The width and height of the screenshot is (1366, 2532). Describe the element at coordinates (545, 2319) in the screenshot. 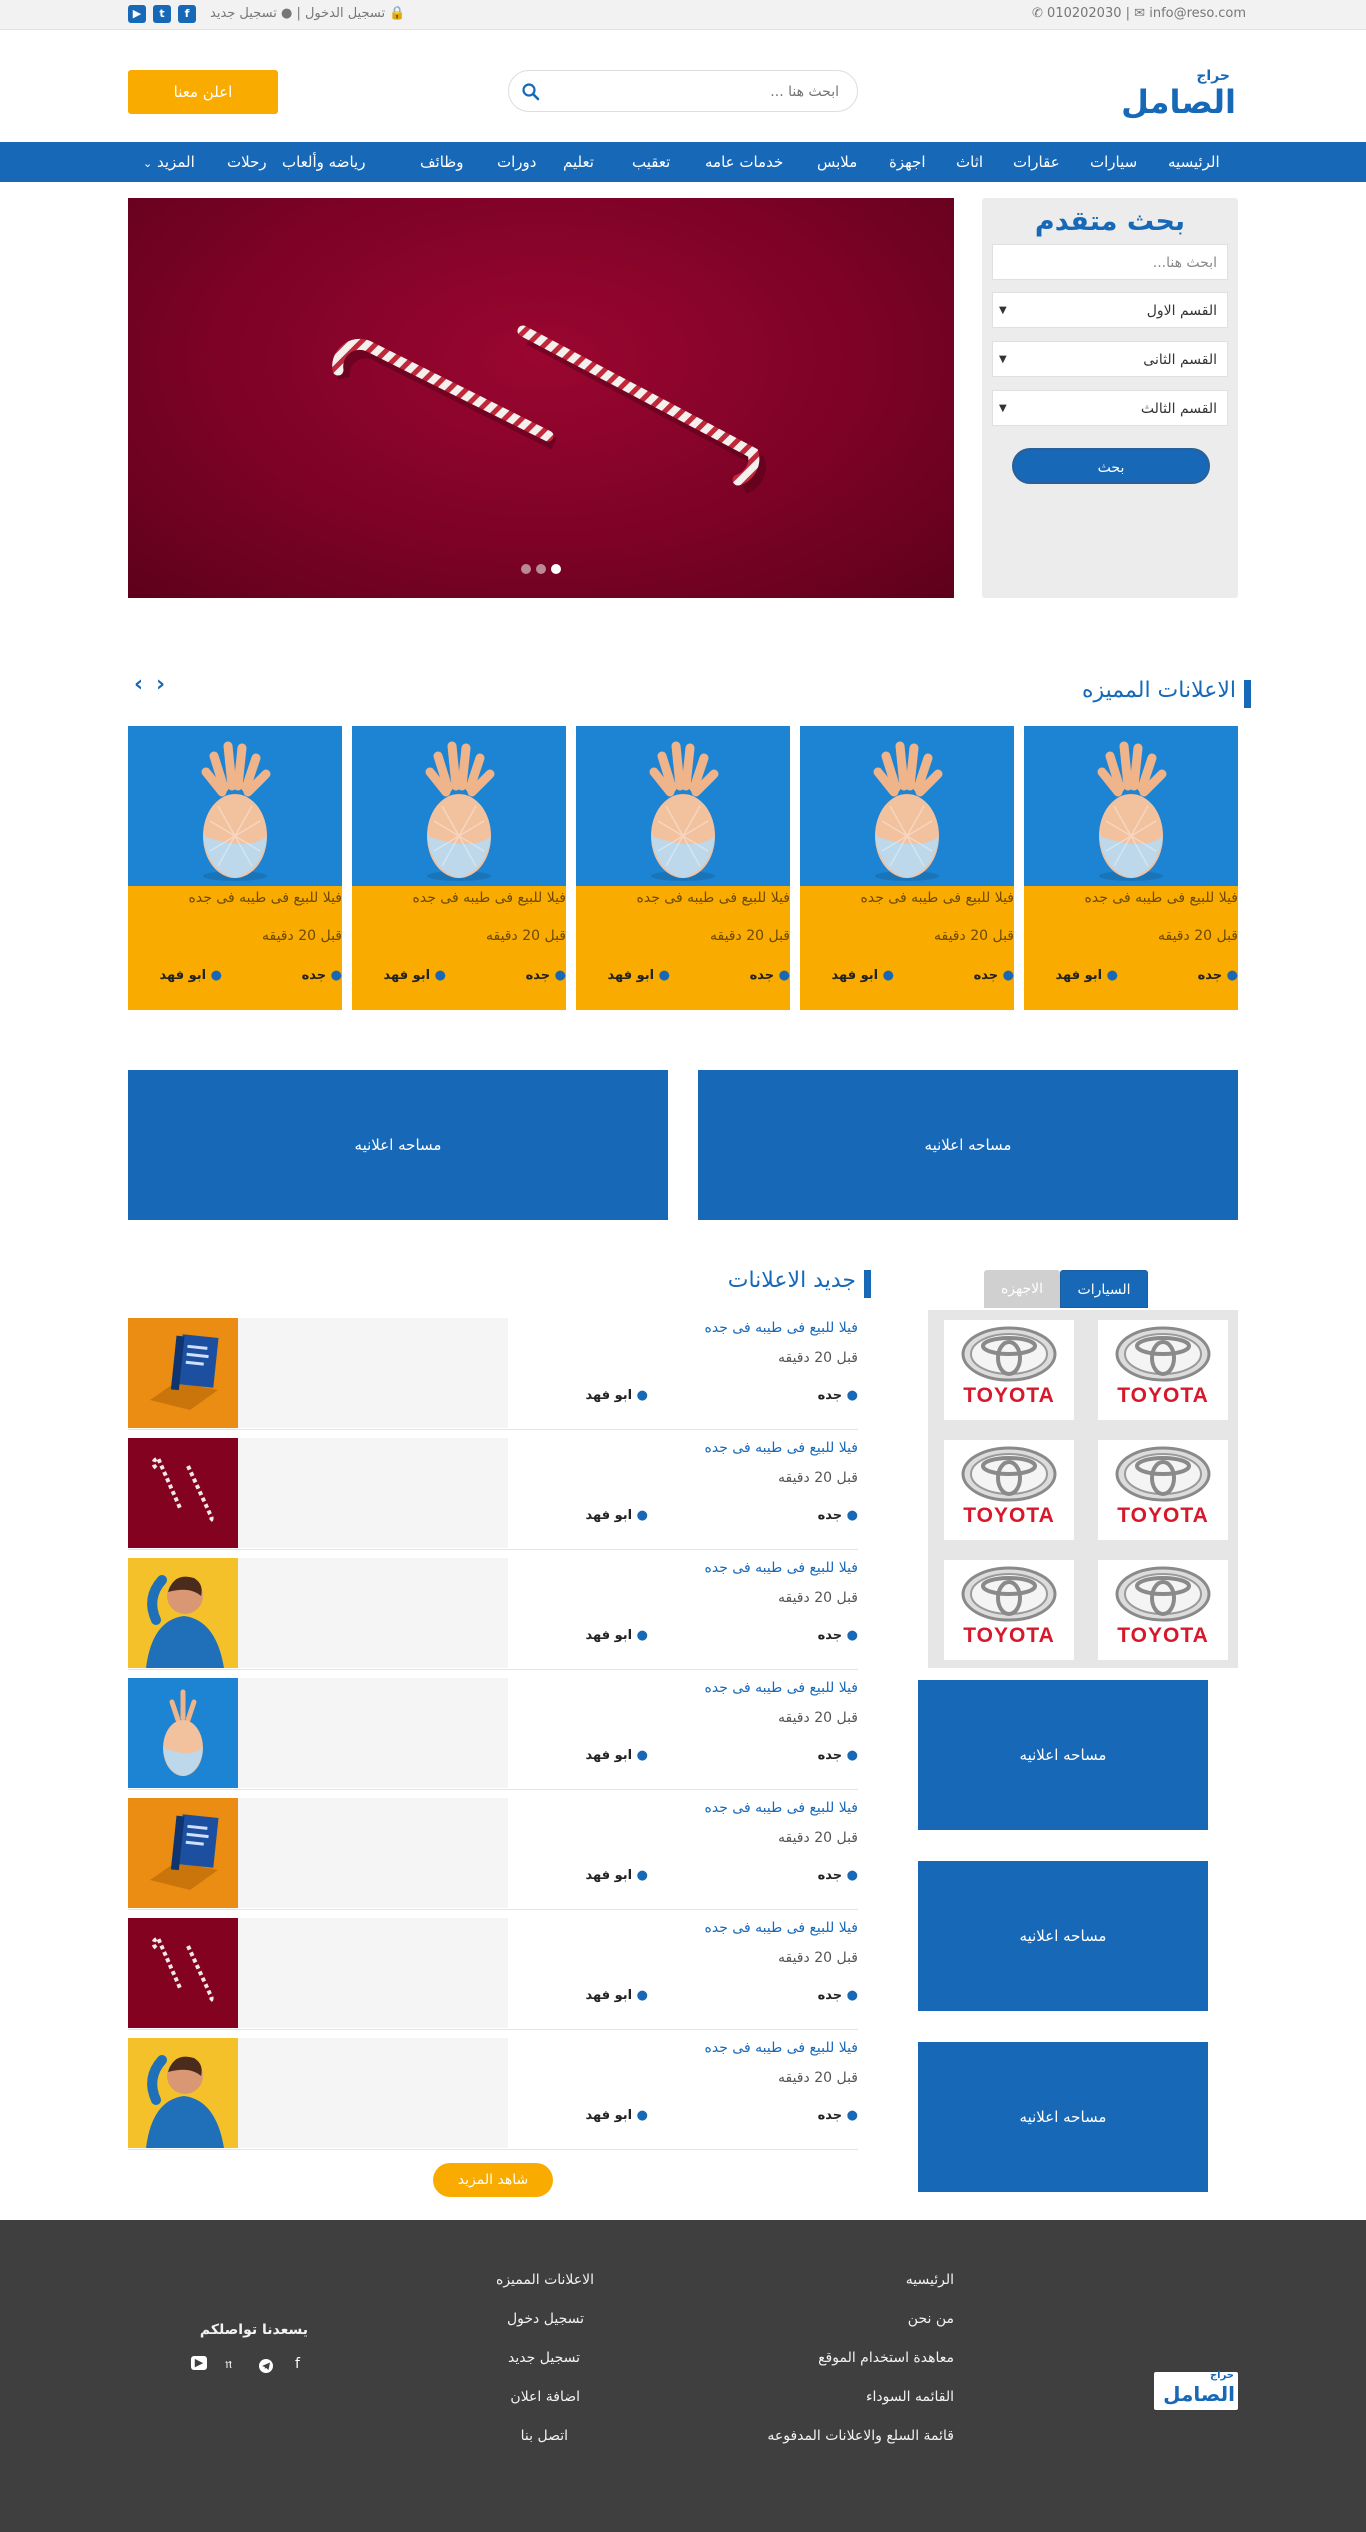

I see `footer-link-login: تسجيل دخول` at that location.